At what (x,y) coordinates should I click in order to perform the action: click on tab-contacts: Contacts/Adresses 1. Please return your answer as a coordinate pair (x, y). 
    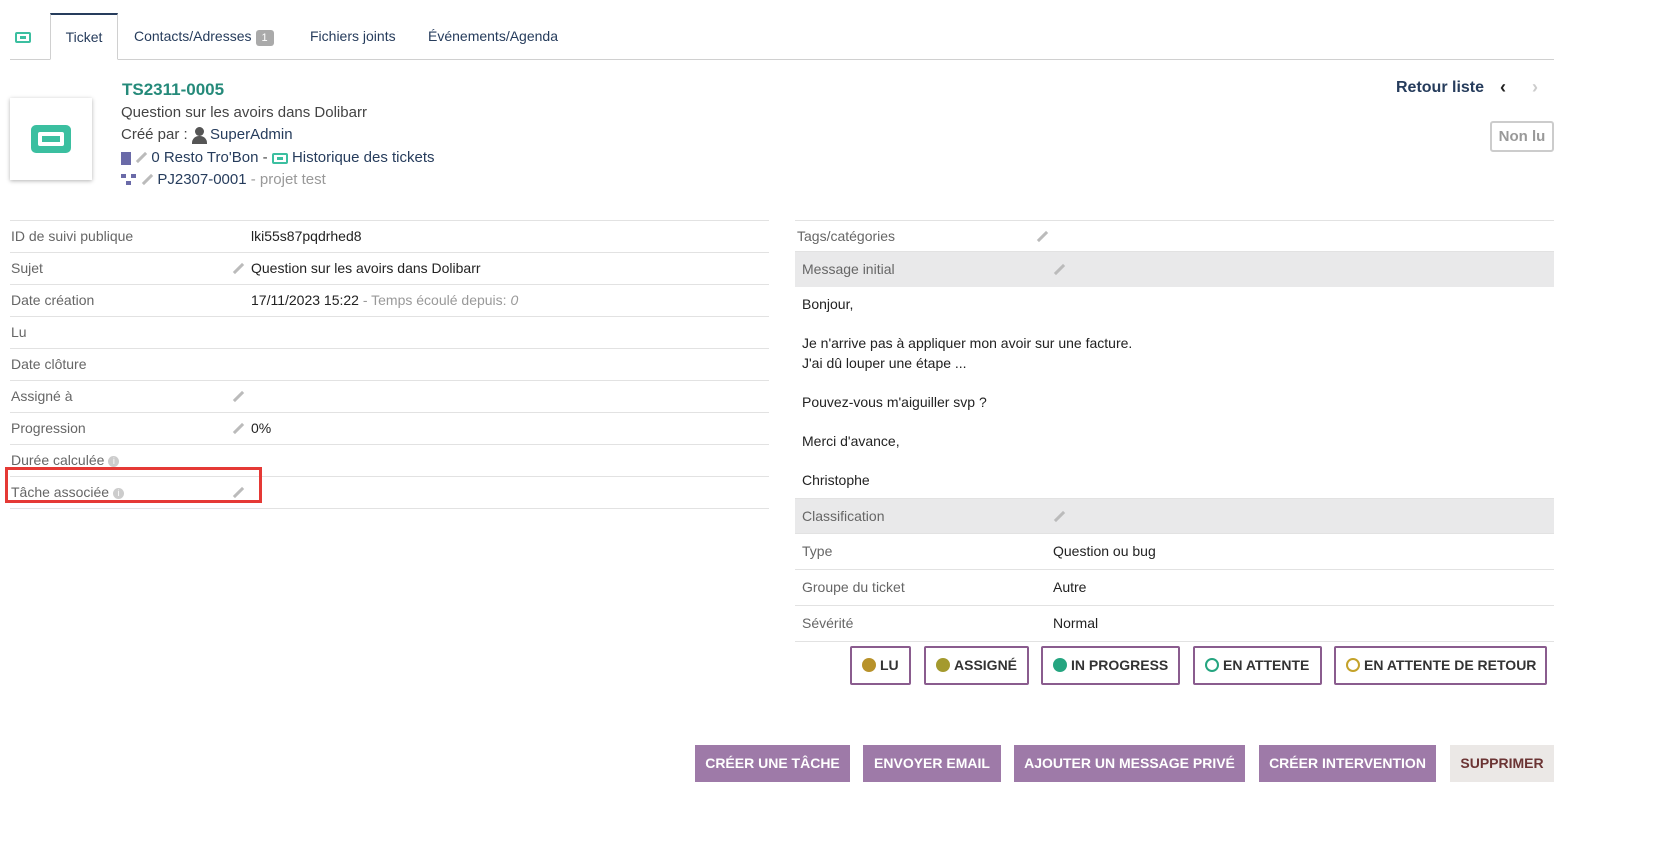
    Looking at the image, I should click on (204, 36).